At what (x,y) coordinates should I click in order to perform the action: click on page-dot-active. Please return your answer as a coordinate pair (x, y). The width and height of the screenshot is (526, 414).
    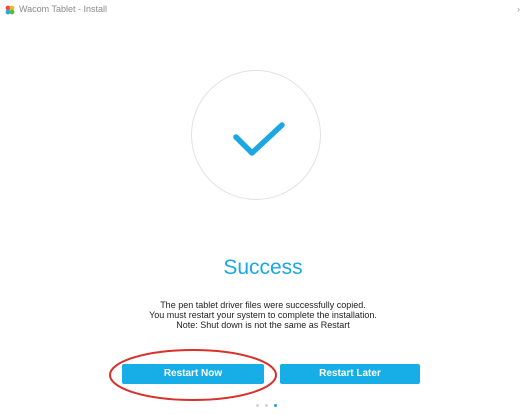
    Looking at the image, I should click on (275, 405).